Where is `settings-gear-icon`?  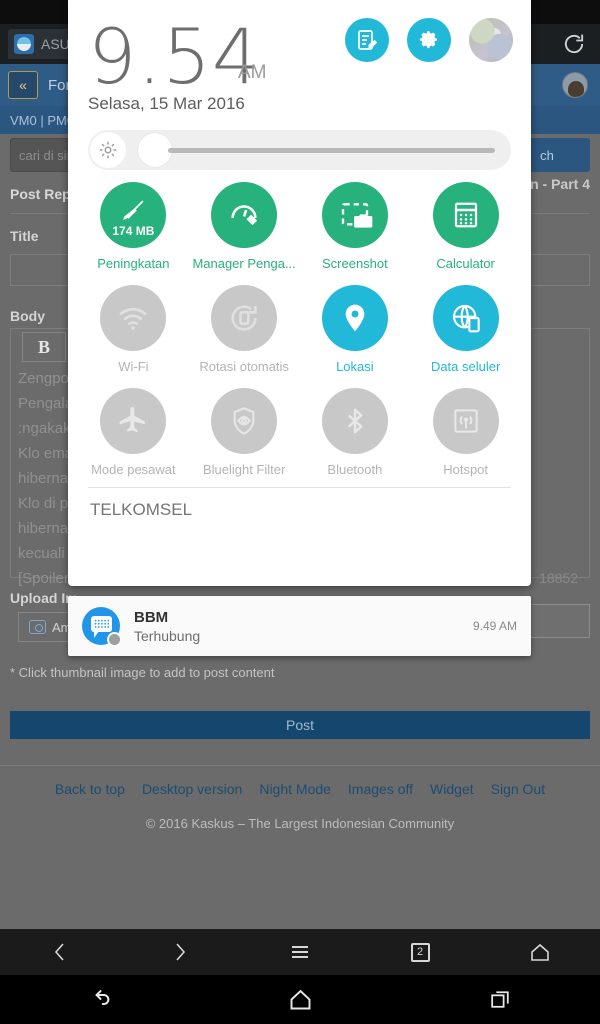
settings-gear-icon is located at coordinates (429, 40).